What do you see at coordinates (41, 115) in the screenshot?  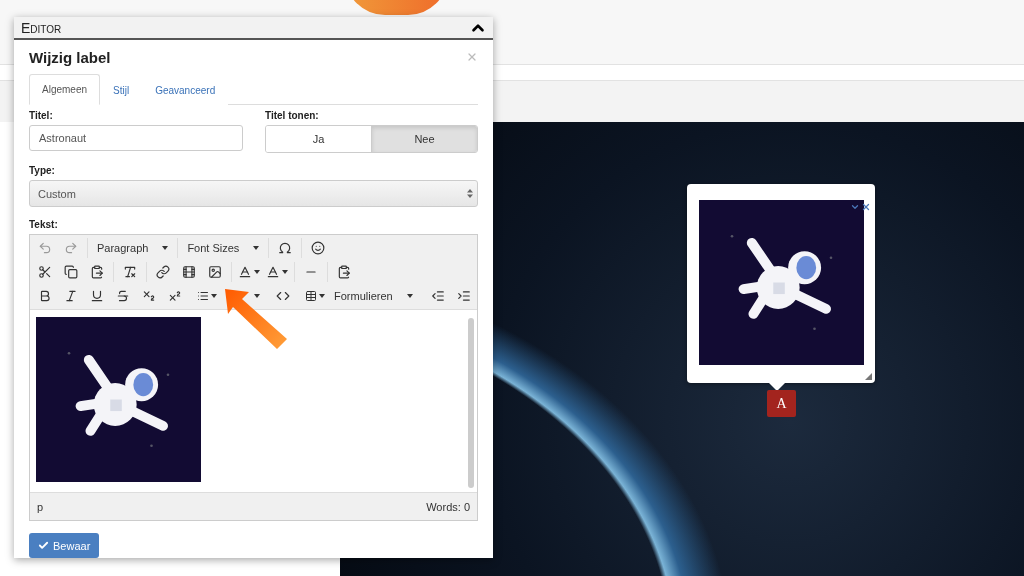 I see `field-label: Titel:` at bounding box center [41, 115].